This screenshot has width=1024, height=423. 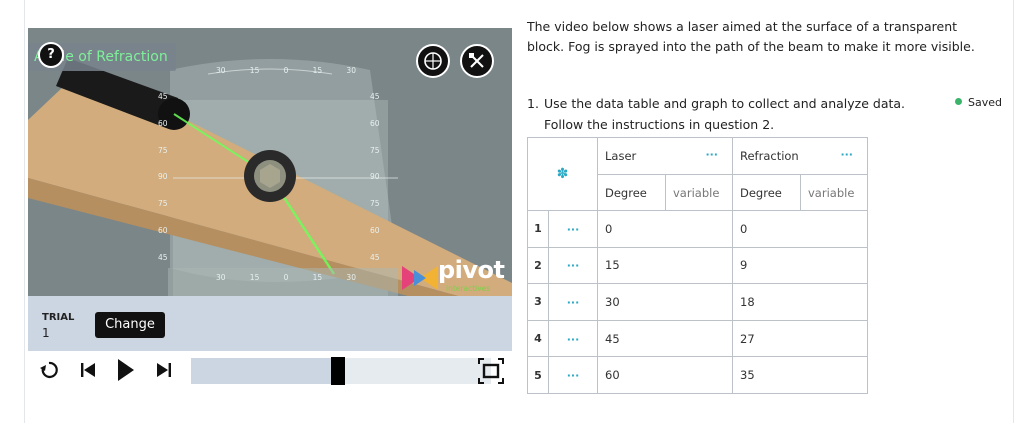 What do you see at coordinates (800, 302) in the screenshot?
I see `refraction-cell: 18` at bounding box center [800, 302].